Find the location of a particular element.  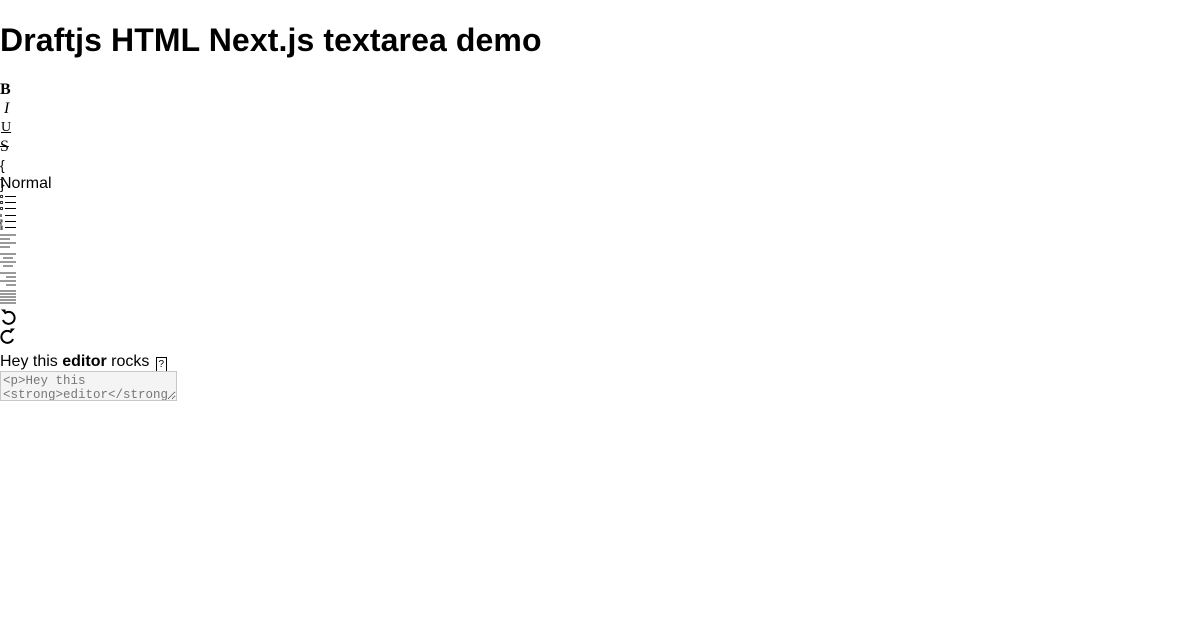

align-right-button is located at coordinates (8, 278).